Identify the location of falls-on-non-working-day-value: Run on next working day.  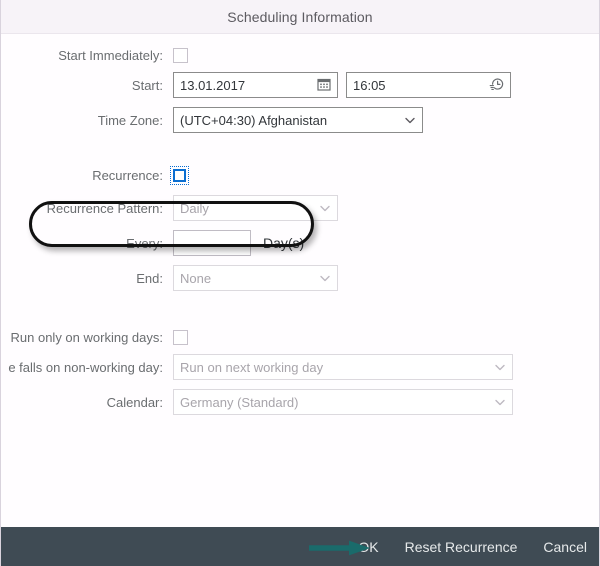
(252, 367).